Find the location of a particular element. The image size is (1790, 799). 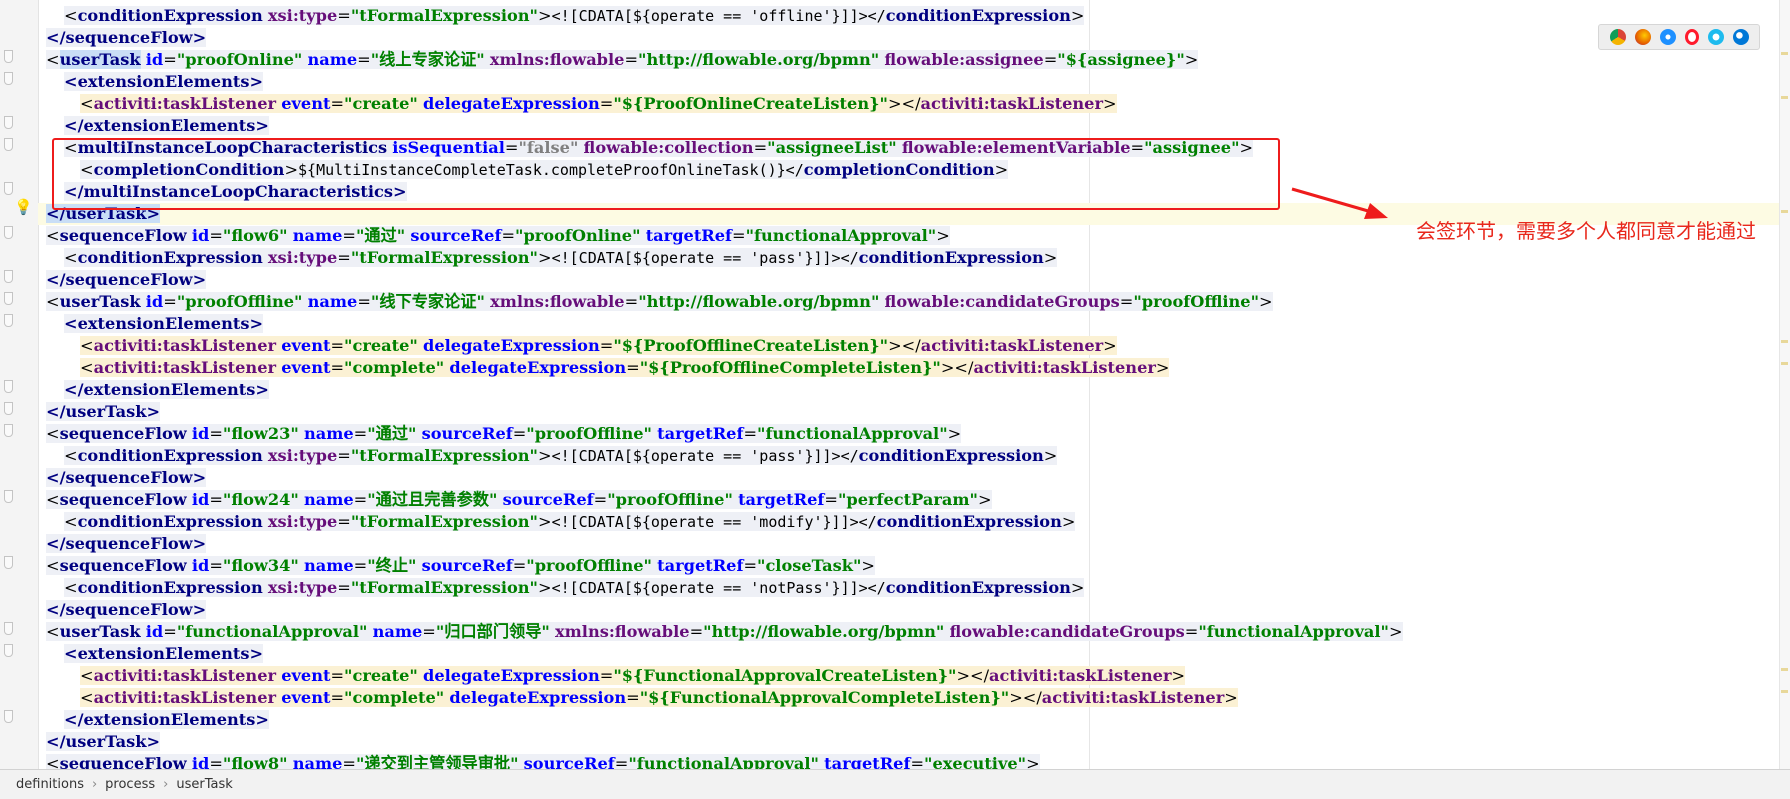

xml-value: "http://flowable.org/bpmn" is located at coordinates (759, 301).